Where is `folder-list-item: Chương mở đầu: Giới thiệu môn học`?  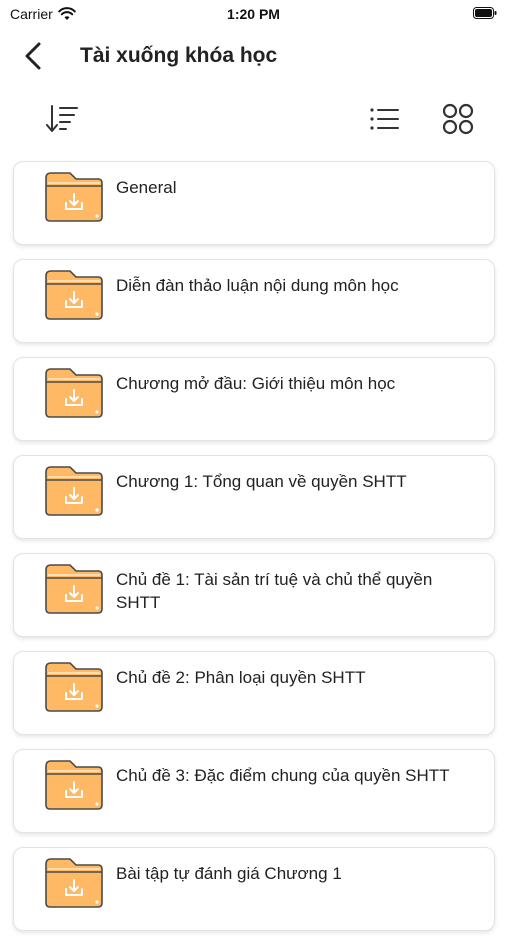 folder-list-item: Chương mở đầu: Giới thiệu môn học is located at coordinates (254, 399).